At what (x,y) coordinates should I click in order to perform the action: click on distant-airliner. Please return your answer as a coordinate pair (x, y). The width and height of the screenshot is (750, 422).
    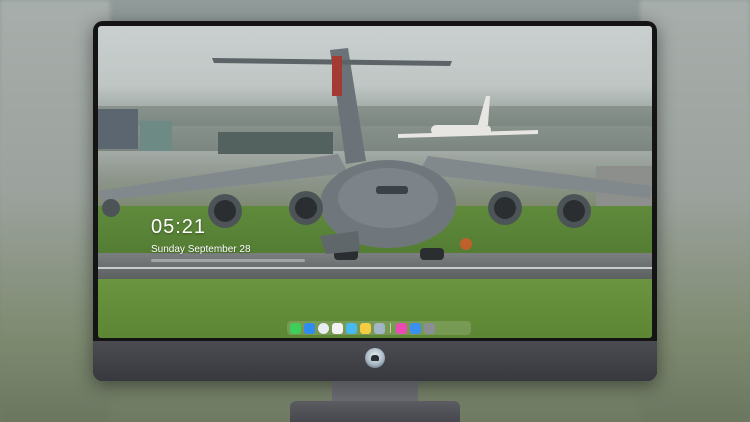
    Looking at the image, I should click on (468, 117).